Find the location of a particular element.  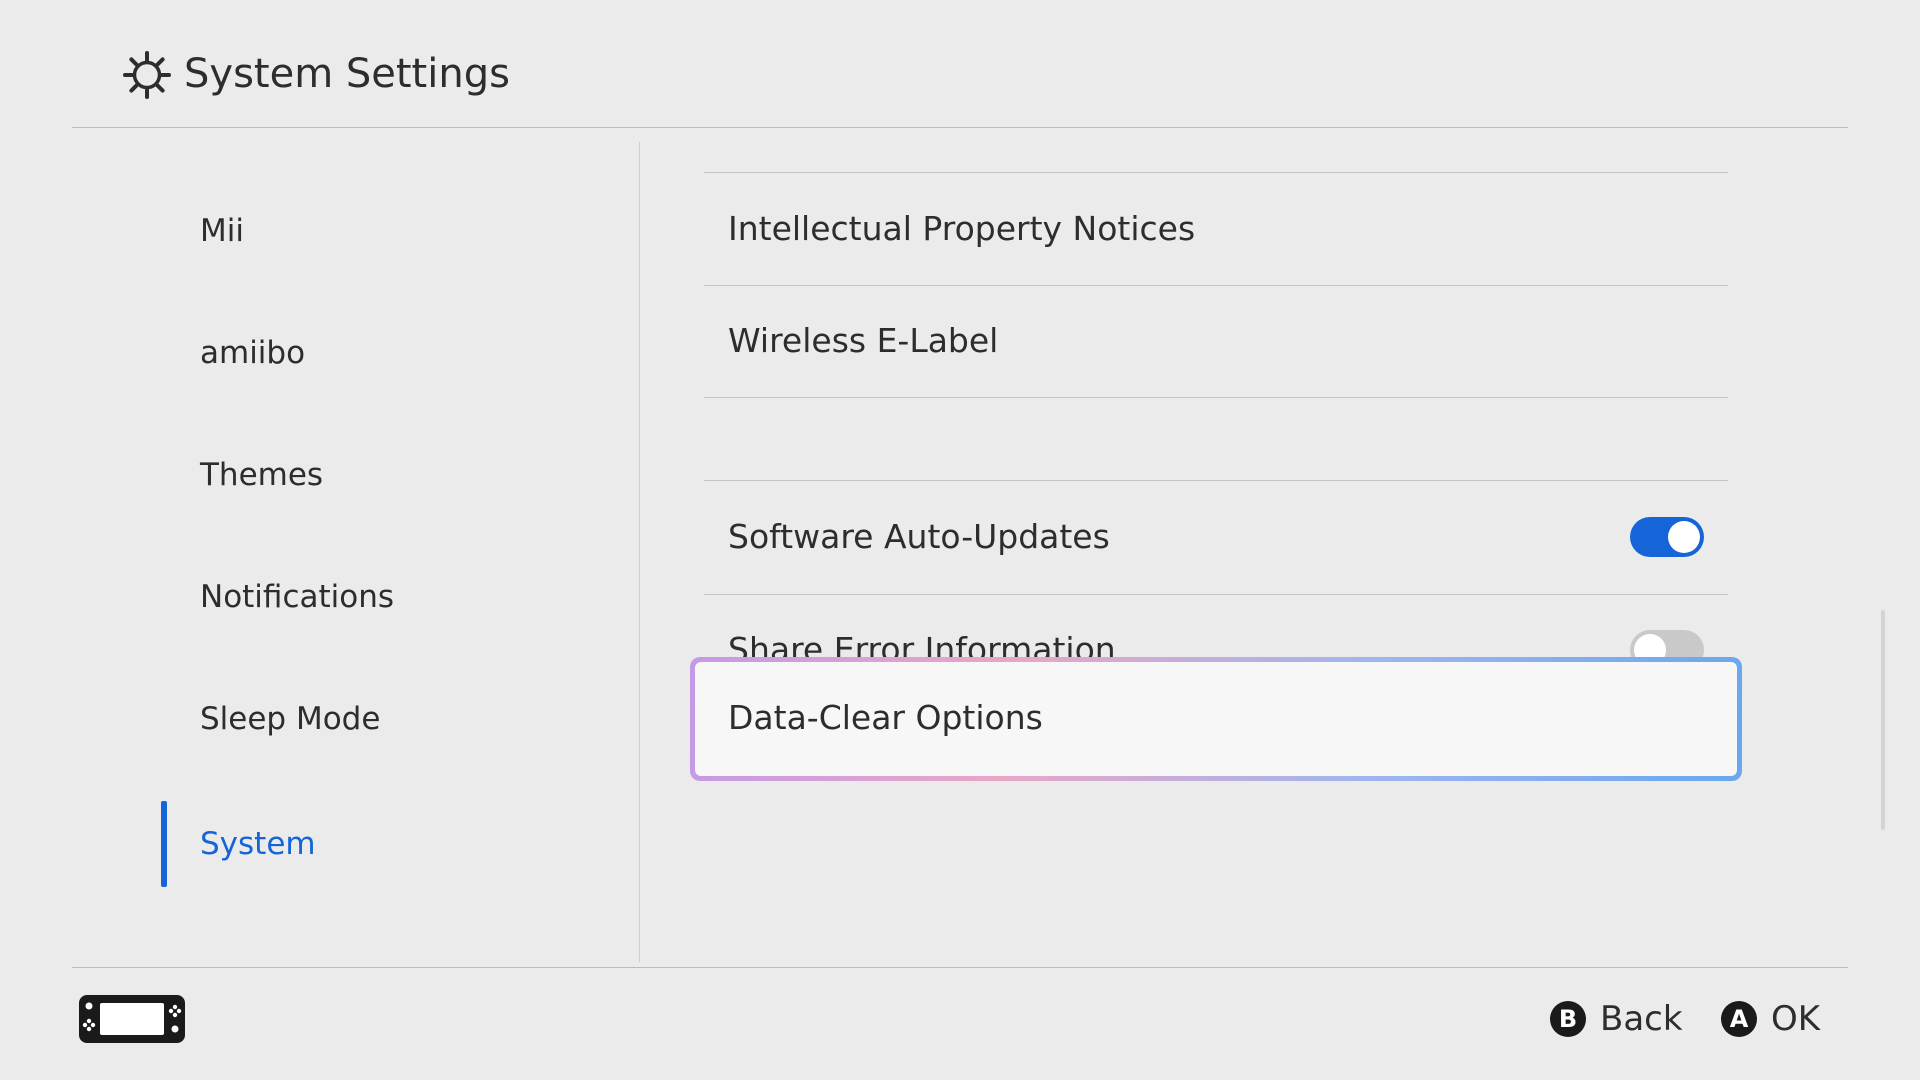

ok-label: OK is located at coordinates (1796, 1019).